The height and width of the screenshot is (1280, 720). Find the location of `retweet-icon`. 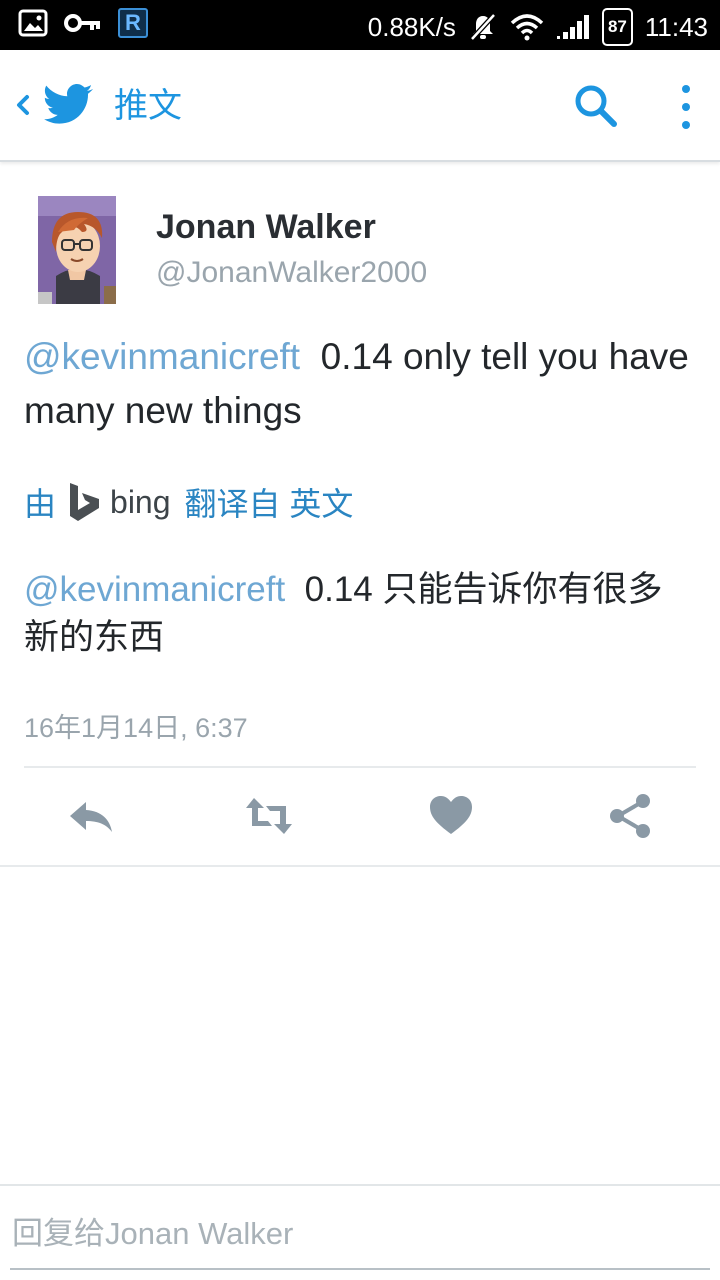

retweet-icon is located at coordinates (269, 816).